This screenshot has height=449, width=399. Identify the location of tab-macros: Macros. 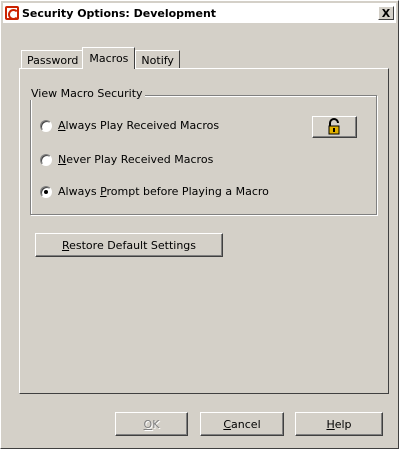
(109, 58).